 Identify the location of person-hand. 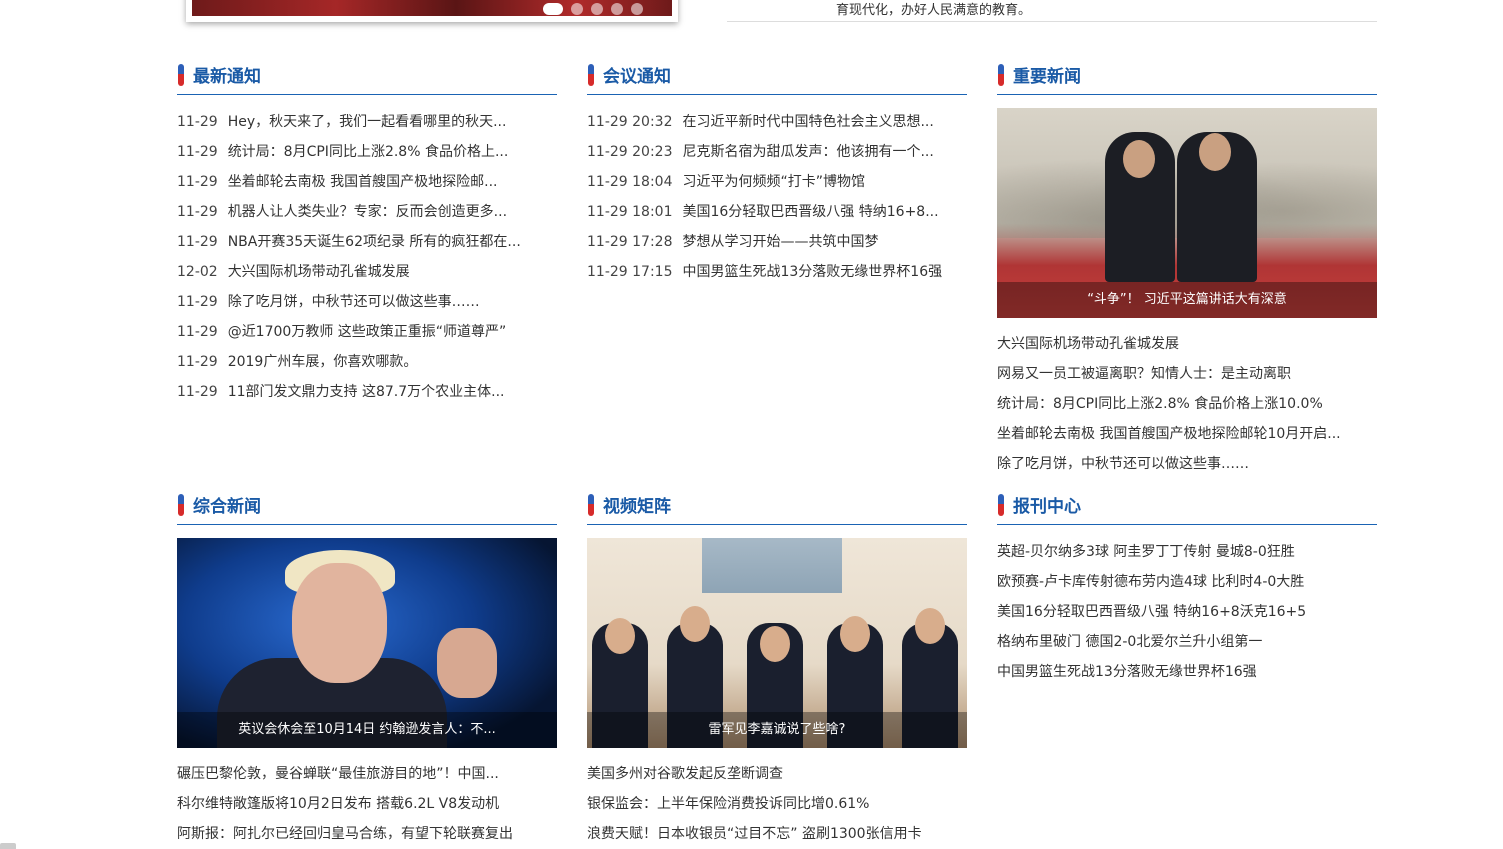
(467, 663).